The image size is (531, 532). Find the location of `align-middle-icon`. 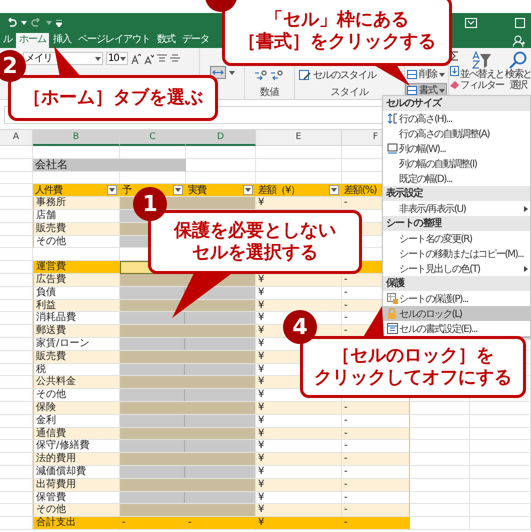

align-middle-icon is located at coordinates (175, 58).